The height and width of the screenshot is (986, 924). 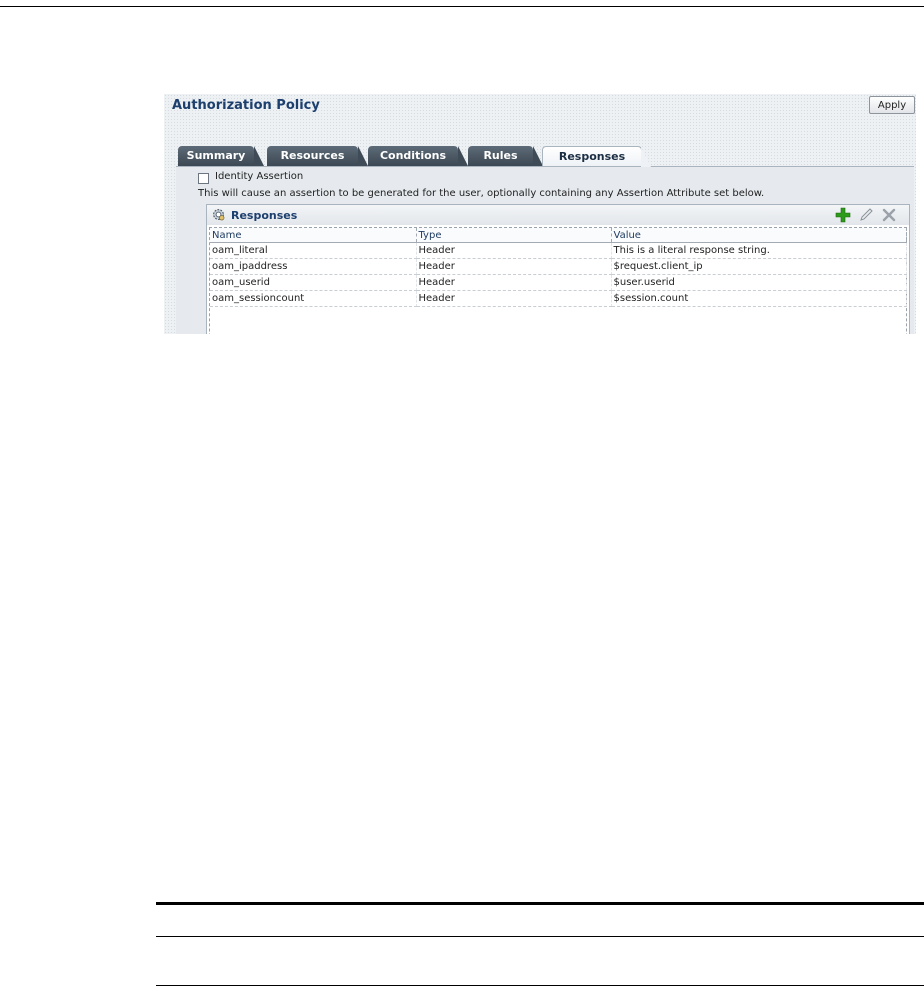 I want to click on table-row: oam_ipaddress Header $request.client_ip, so click(x=558, y=266).